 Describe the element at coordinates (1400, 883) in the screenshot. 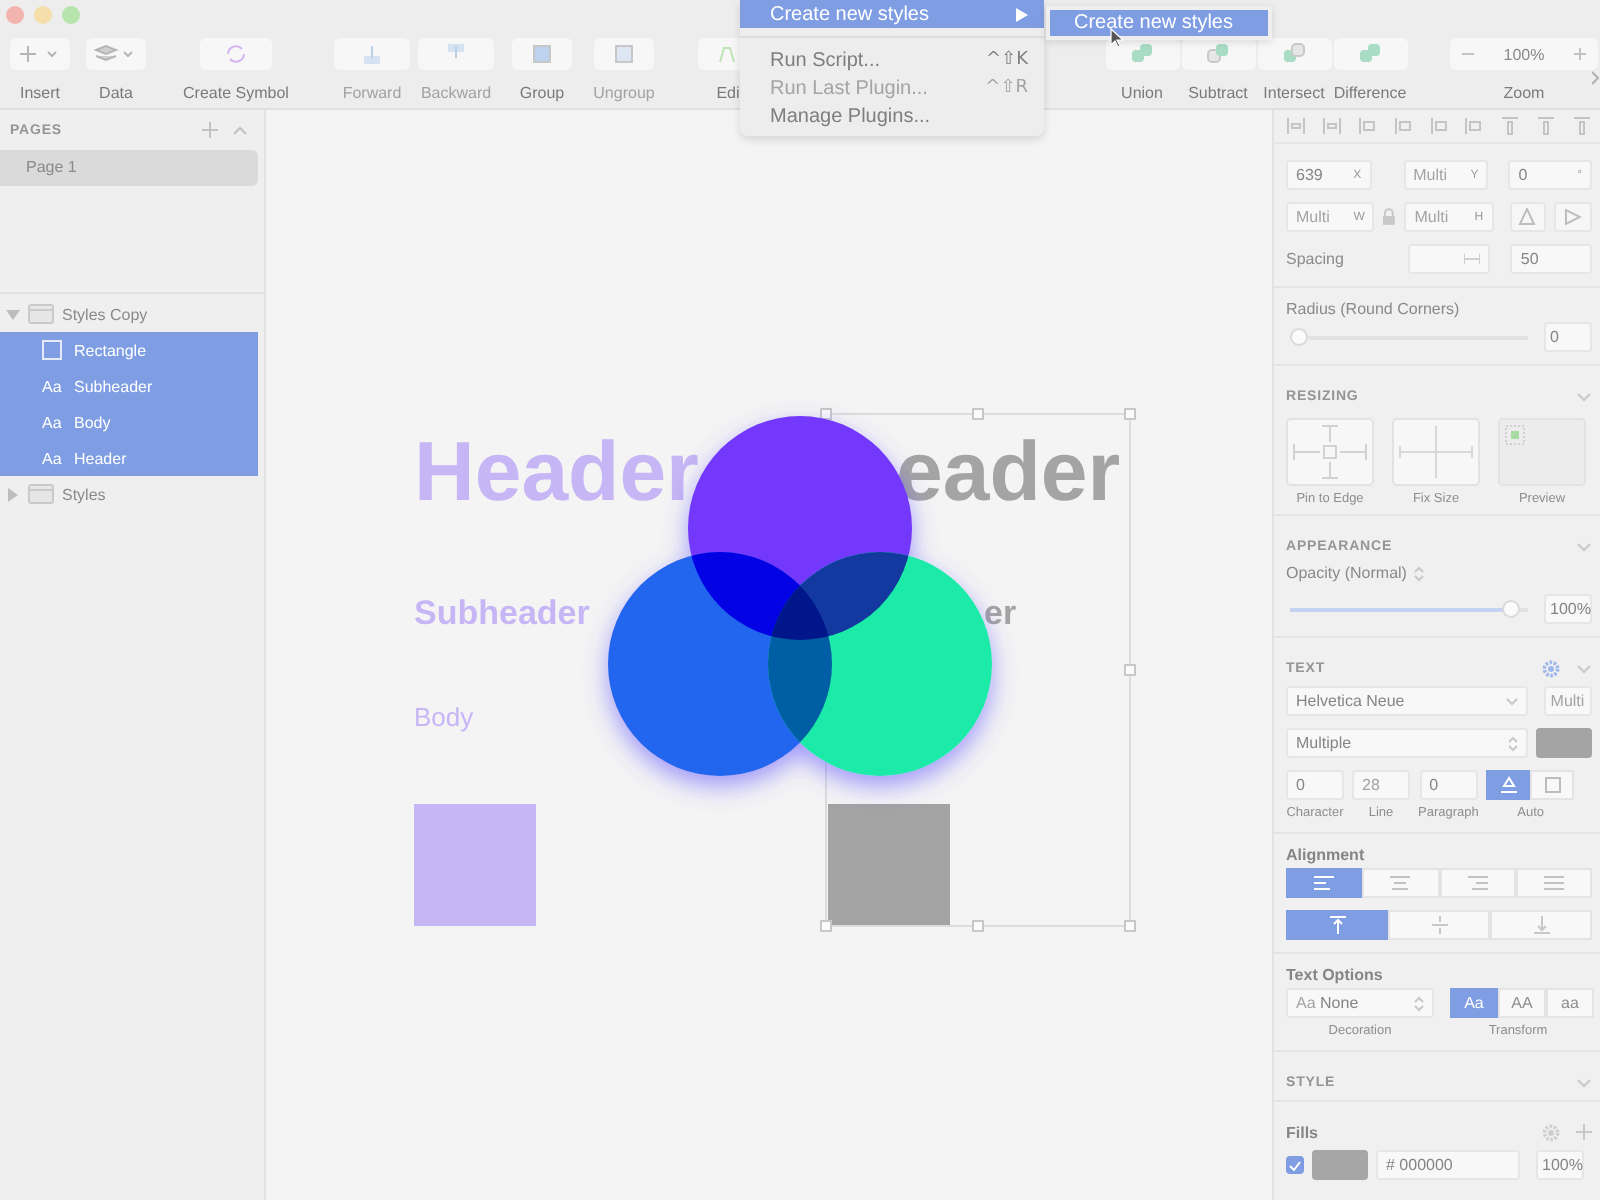

I see `align-center-button` at that location.